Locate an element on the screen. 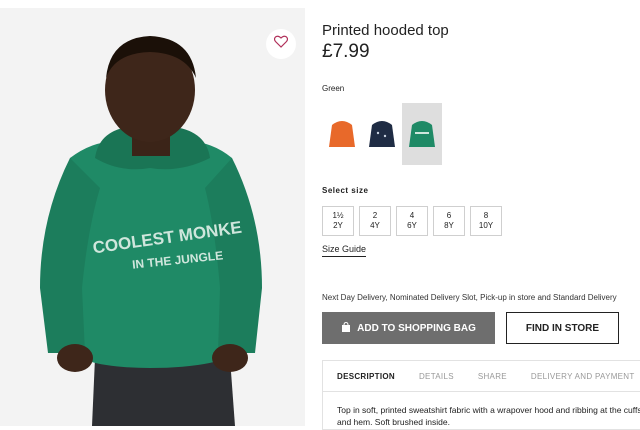 Image resolution: width=640 pixels, height=430 pixels. size-years: 10Y is located at coordinates (486, 225).